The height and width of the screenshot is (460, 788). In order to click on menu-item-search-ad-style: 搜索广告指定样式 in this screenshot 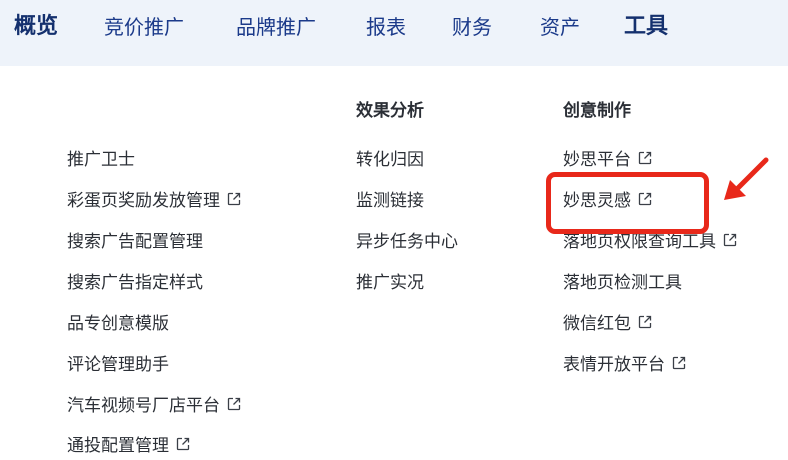, I will do `click(135, 283)`.